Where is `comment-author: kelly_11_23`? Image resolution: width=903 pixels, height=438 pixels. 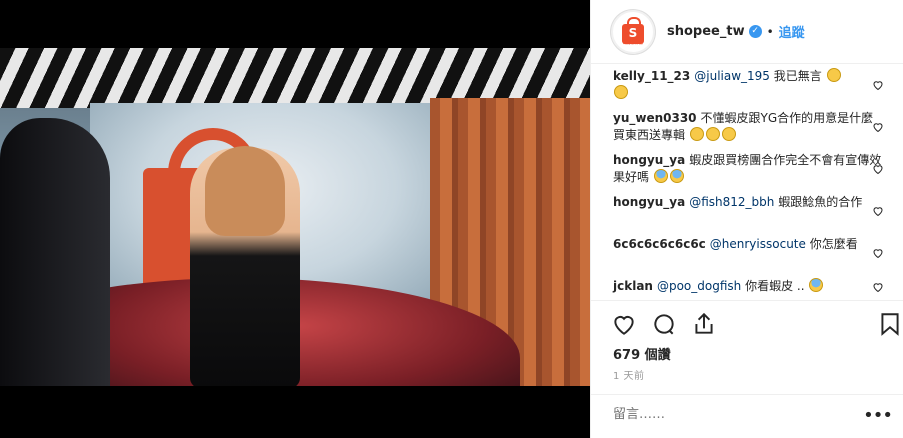
comment-author: kelly_11_23 is located at coordinates (651, 76).